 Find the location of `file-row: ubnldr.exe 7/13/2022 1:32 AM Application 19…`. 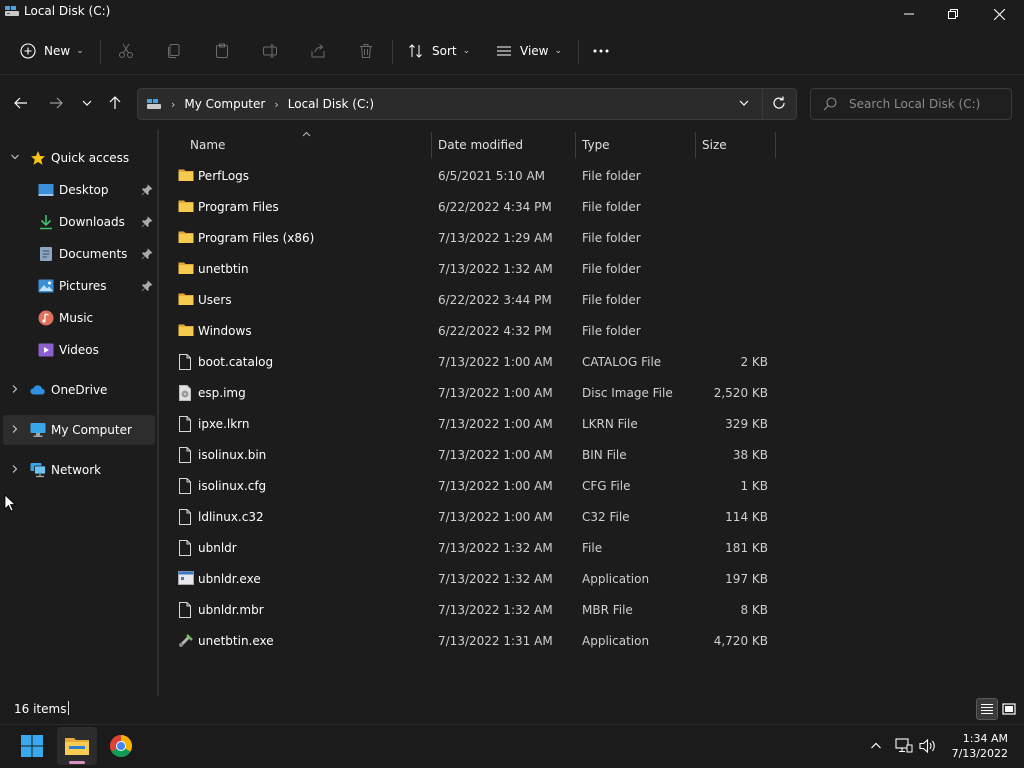

file-row: ubnldr.exe 7/13/2022 1:32 AM Application 19… is located at coordinates (470, 579).